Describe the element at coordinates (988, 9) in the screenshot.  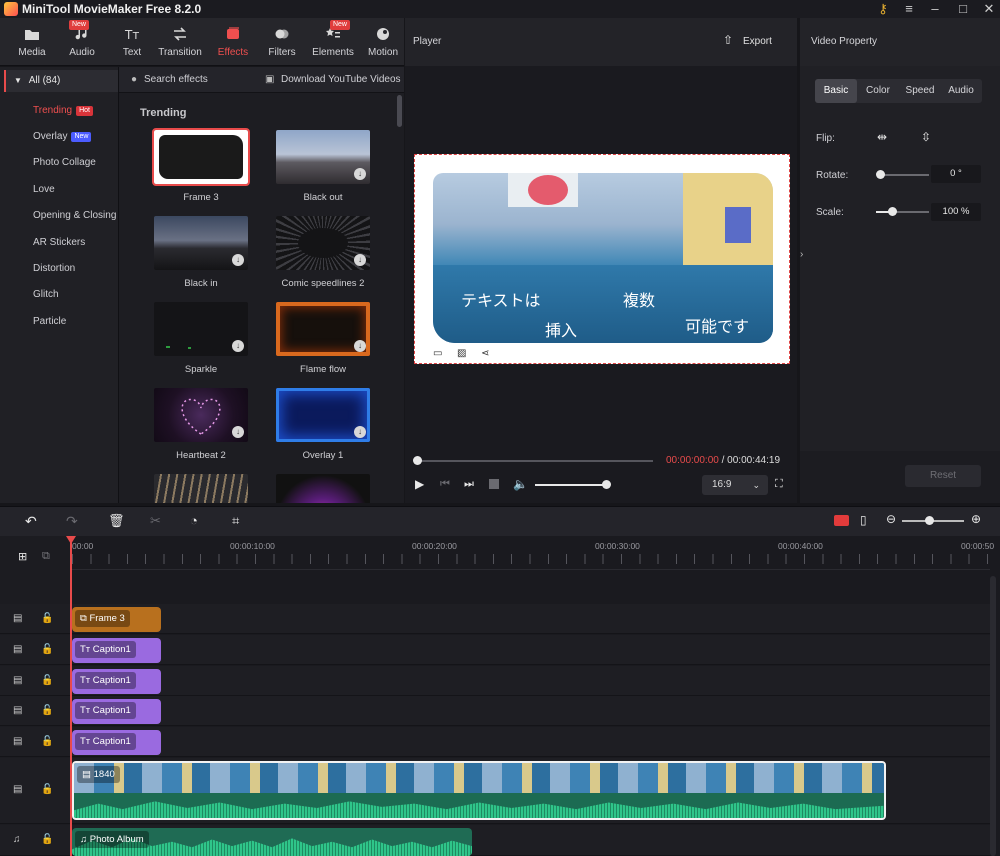
I see `close-button: ✕` at that location.